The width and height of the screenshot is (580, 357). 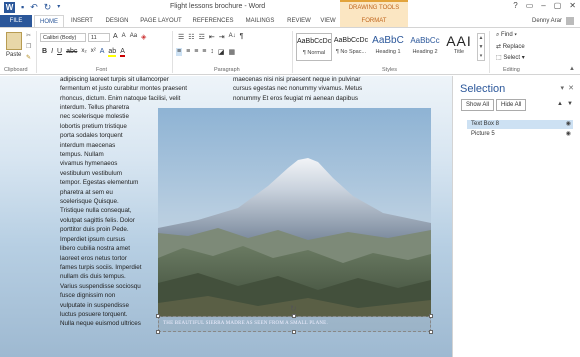 What do you see at coordinates (124, 37) in the screenshot?
I see `shrink-font-icon: A` at bounding box center [124, 37].